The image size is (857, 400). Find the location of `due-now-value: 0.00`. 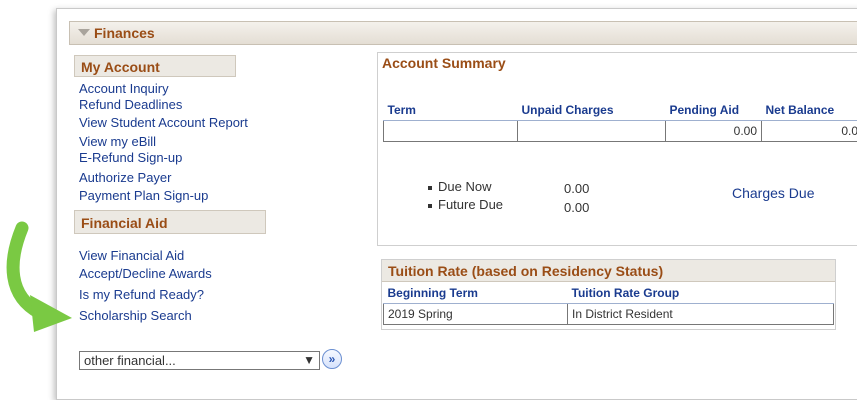

due-now-value: 0.00 is located at coordinates (576, 188).